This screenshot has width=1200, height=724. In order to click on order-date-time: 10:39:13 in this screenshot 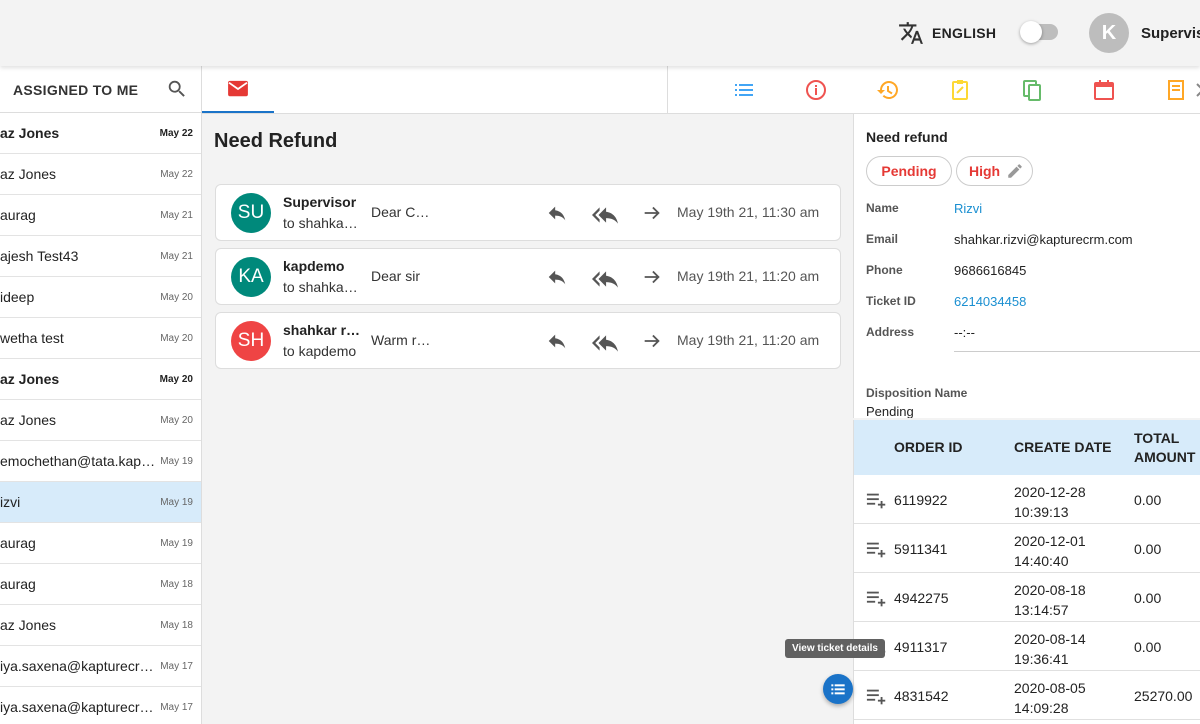, I will do `click(1041, 512)`.